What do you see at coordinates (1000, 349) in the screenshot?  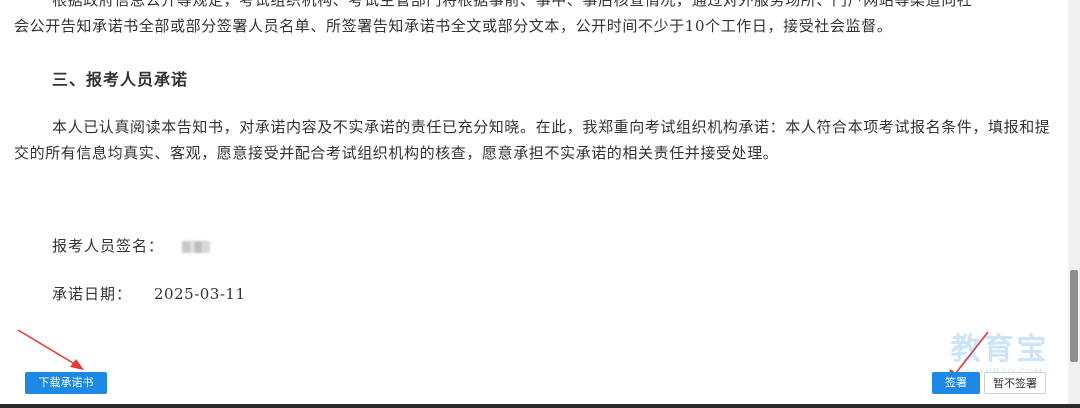 I see `watermark-main: 教育宝` at bounding box center [1000, 349].